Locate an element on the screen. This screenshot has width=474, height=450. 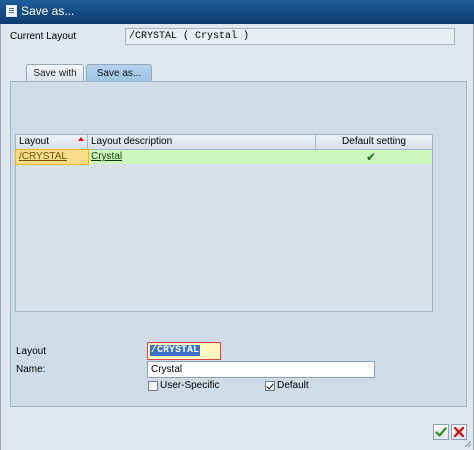
cancel-button is located at coordinates (459, 432).